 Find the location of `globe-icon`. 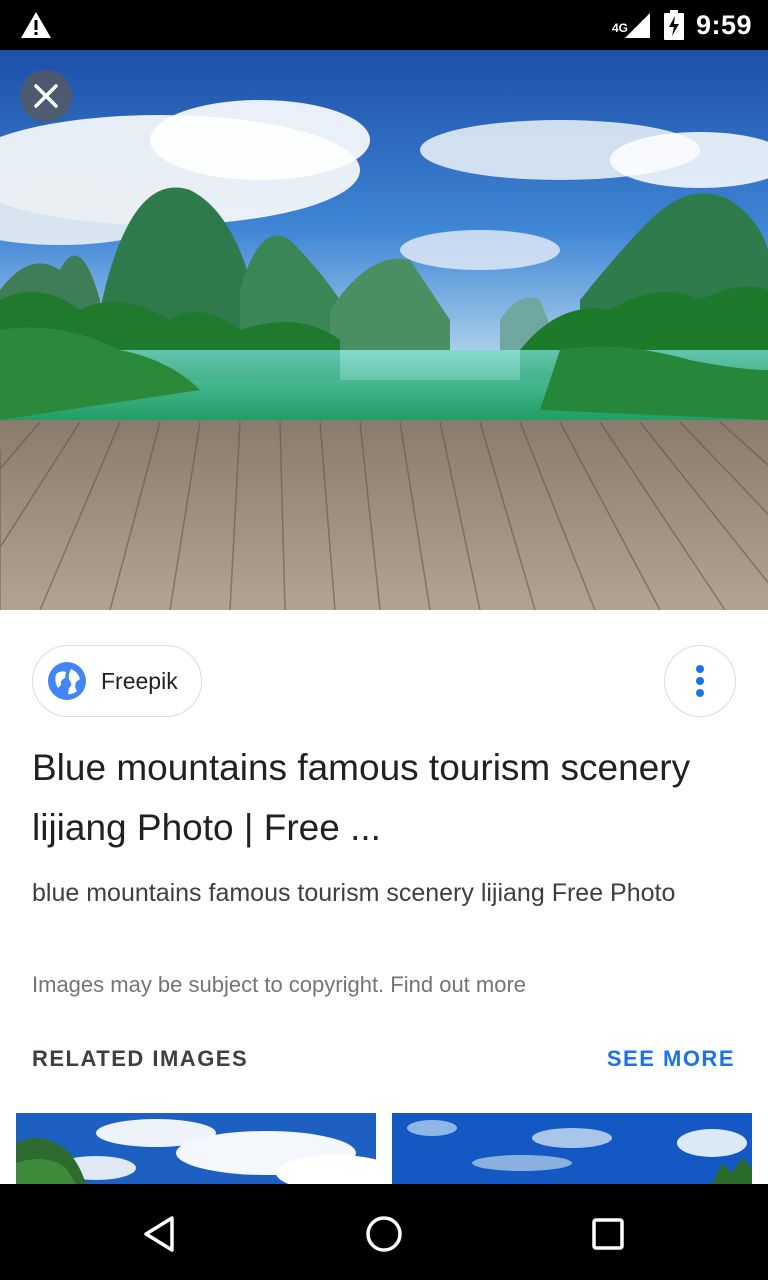

globe-icon is located at coordinates (67, 681).